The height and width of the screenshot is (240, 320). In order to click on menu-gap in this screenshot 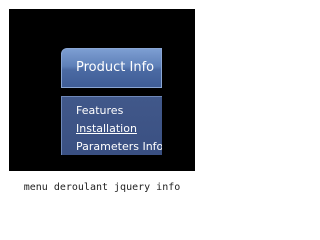, I will do `click(111, 92)`.